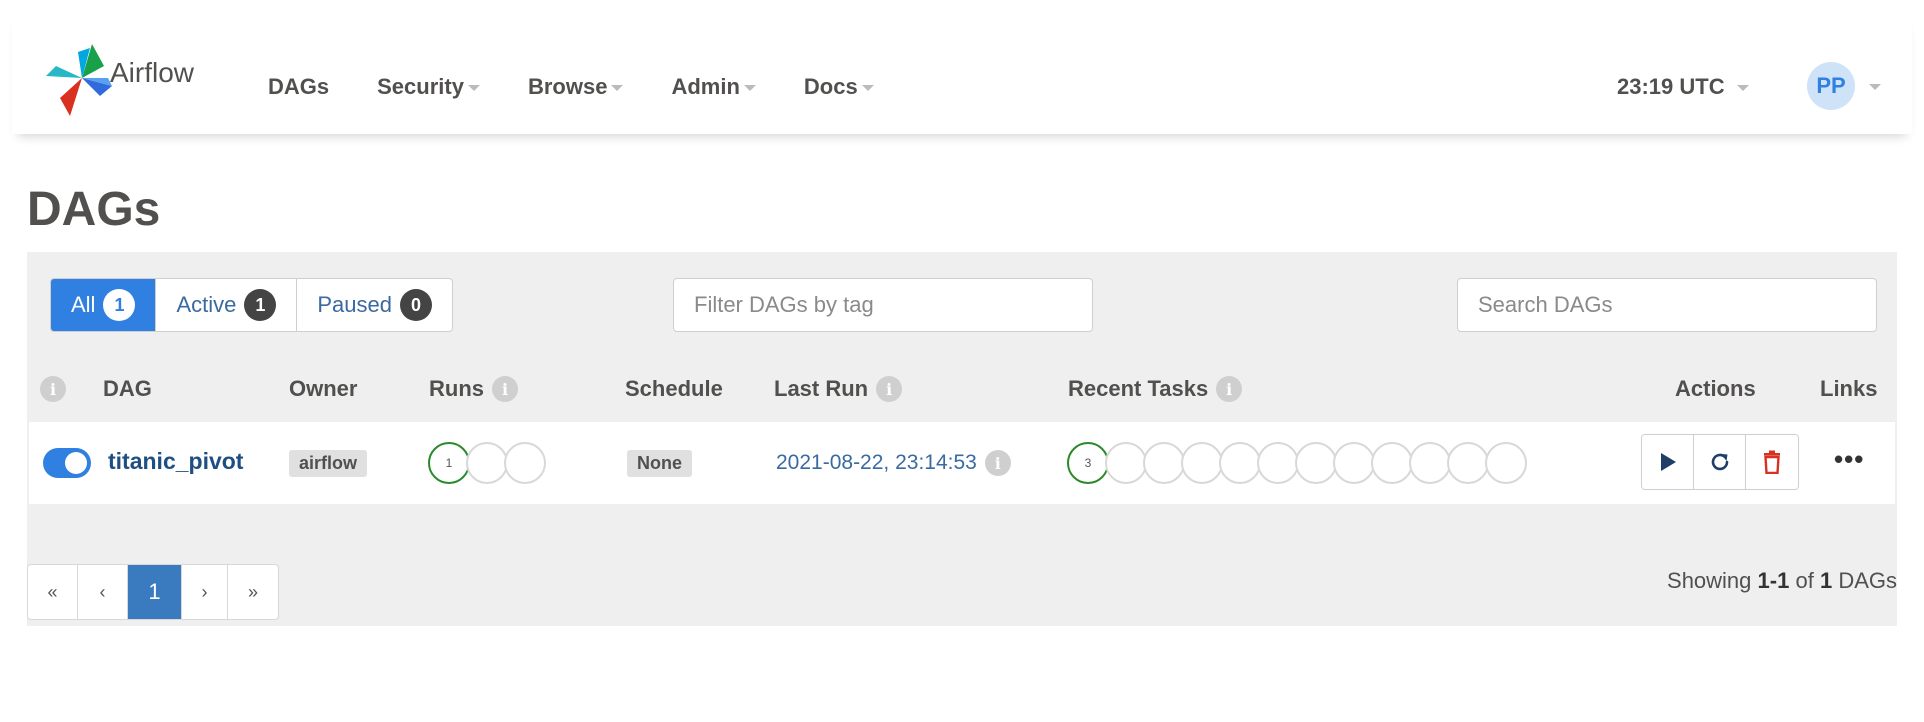  I want to click on play-icon, so click(1668, 462).